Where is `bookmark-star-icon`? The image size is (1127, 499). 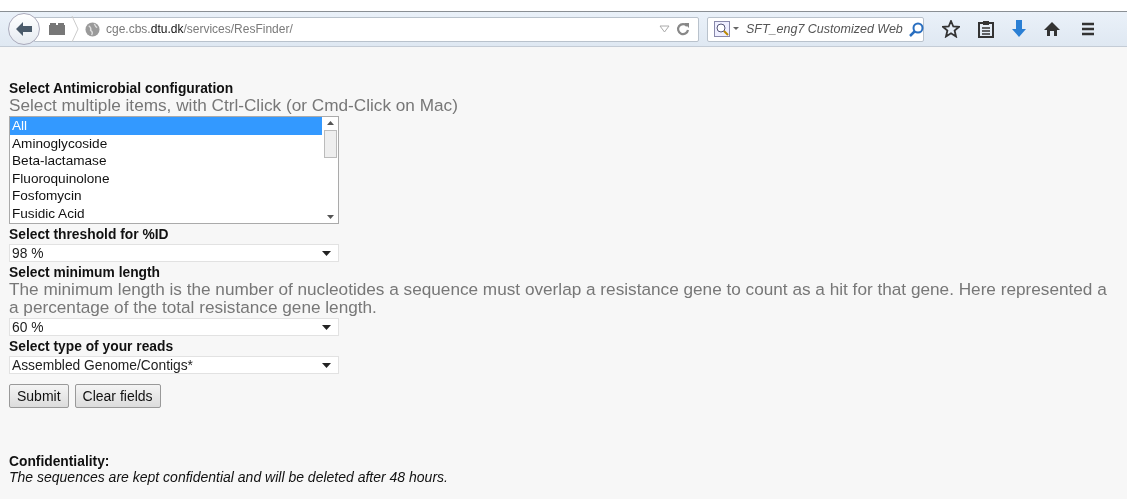
bookmark-star-icon is located at coordinates (951, 29).